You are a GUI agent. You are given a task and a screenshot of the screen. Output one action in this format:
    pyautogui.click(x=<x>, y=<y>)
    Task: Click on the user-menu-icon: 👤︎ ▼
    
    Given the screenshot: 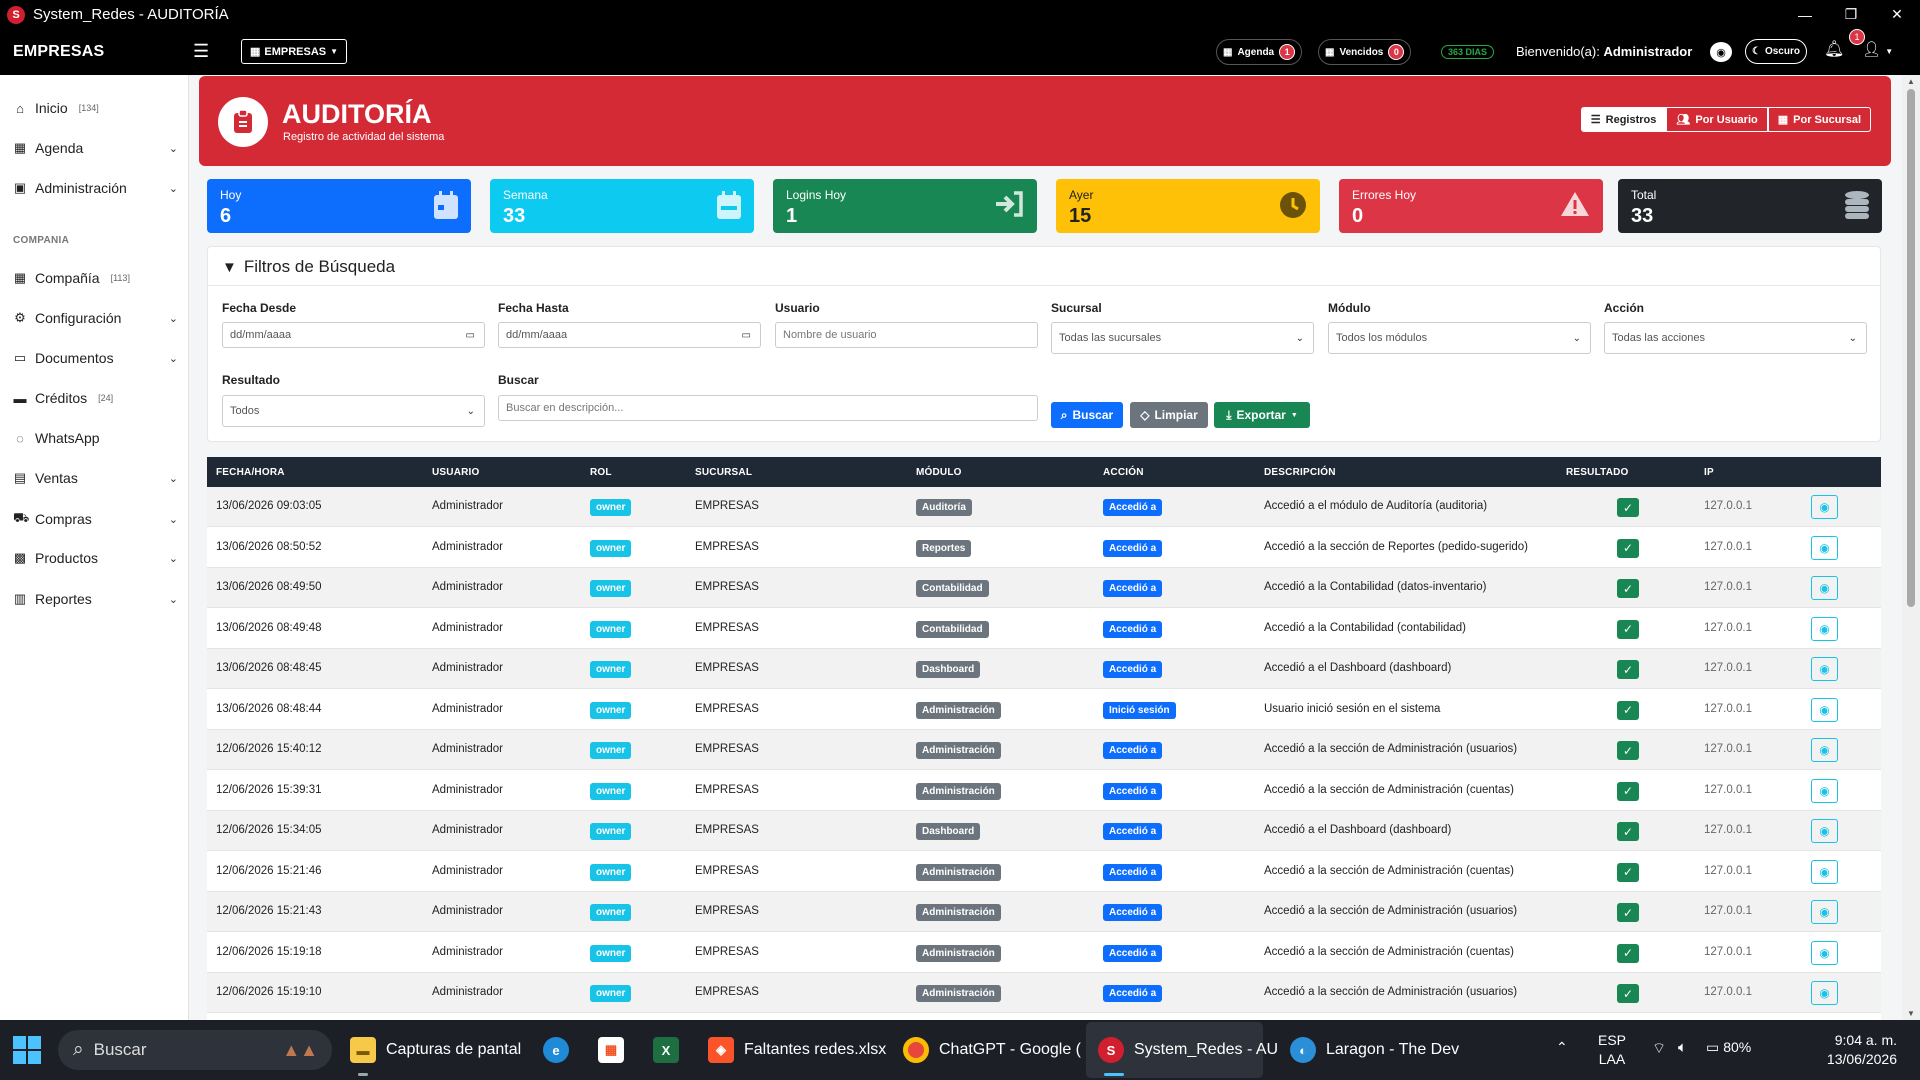 What is the action you would take?
    pyautogui.click(x=1877, y=49)
    